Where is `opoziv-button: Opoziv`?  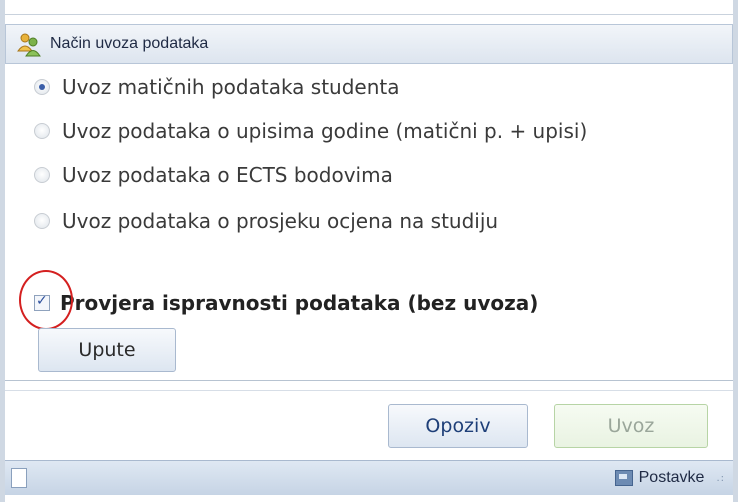
opoziv-button: Opoziv is located at coordinates (458, 426).